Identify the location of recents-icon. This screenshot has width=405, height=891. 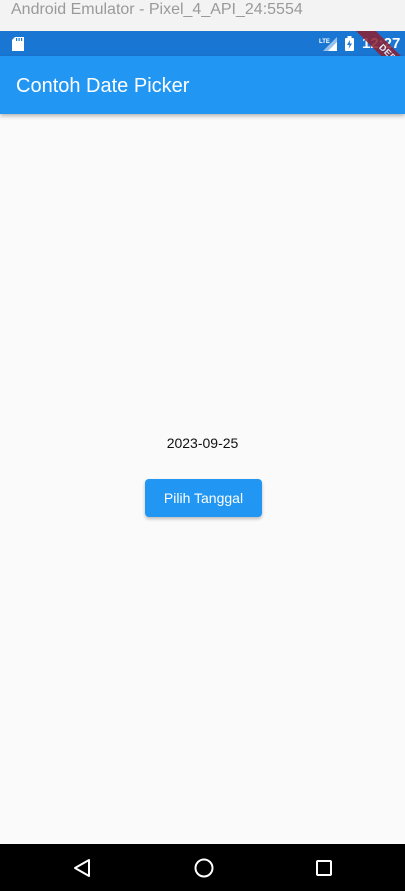
(324, 868).